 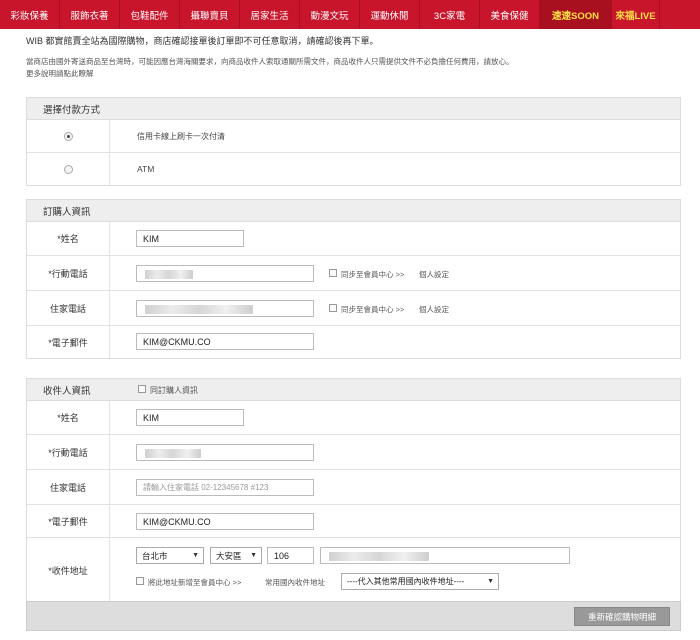 What do you see at coordinates (333, 308) in the screenshot?
I see `buyer-home-sync-checkbox` at bounding box center [333, 308].